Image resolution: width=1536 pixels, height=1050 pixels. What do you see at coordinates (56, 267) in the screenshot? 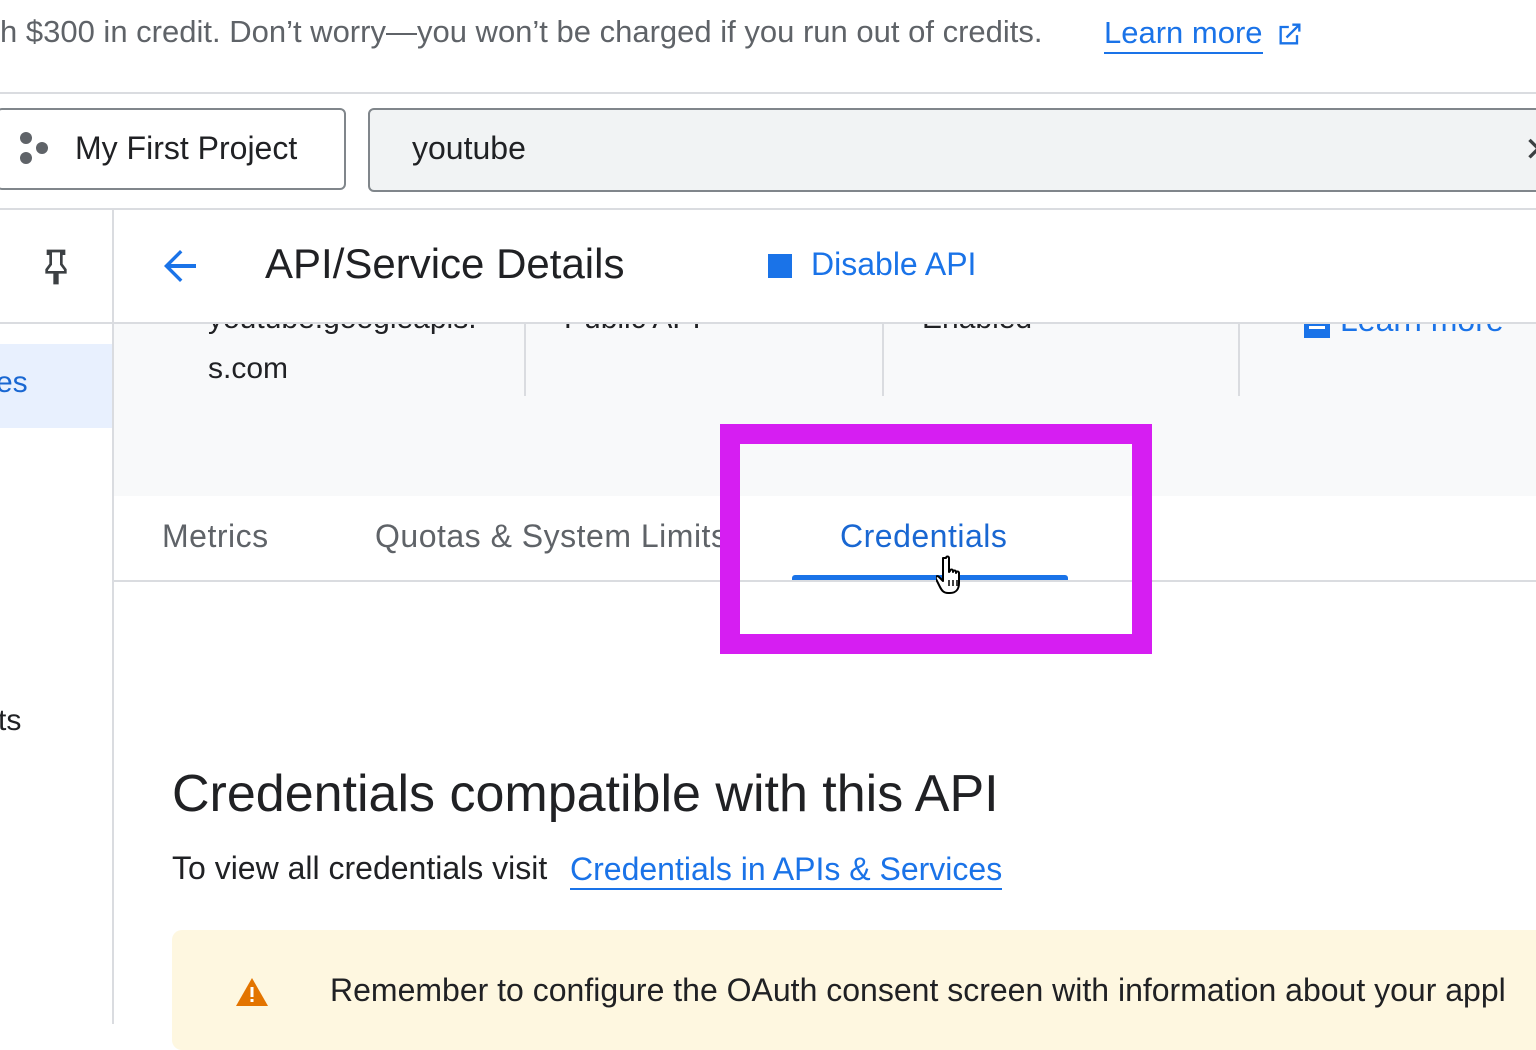
I see `pin-icon` at bounding box center [56, 267].